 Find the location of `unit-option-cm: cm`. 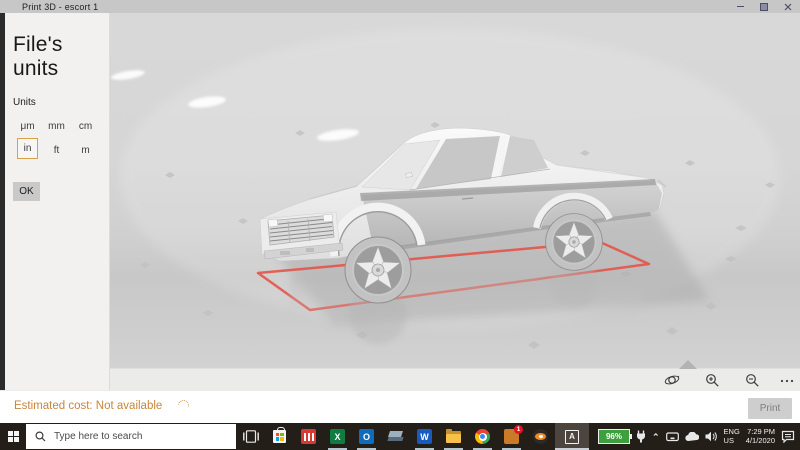

unit-option-cm: cm is located at coordinates (85, 126).